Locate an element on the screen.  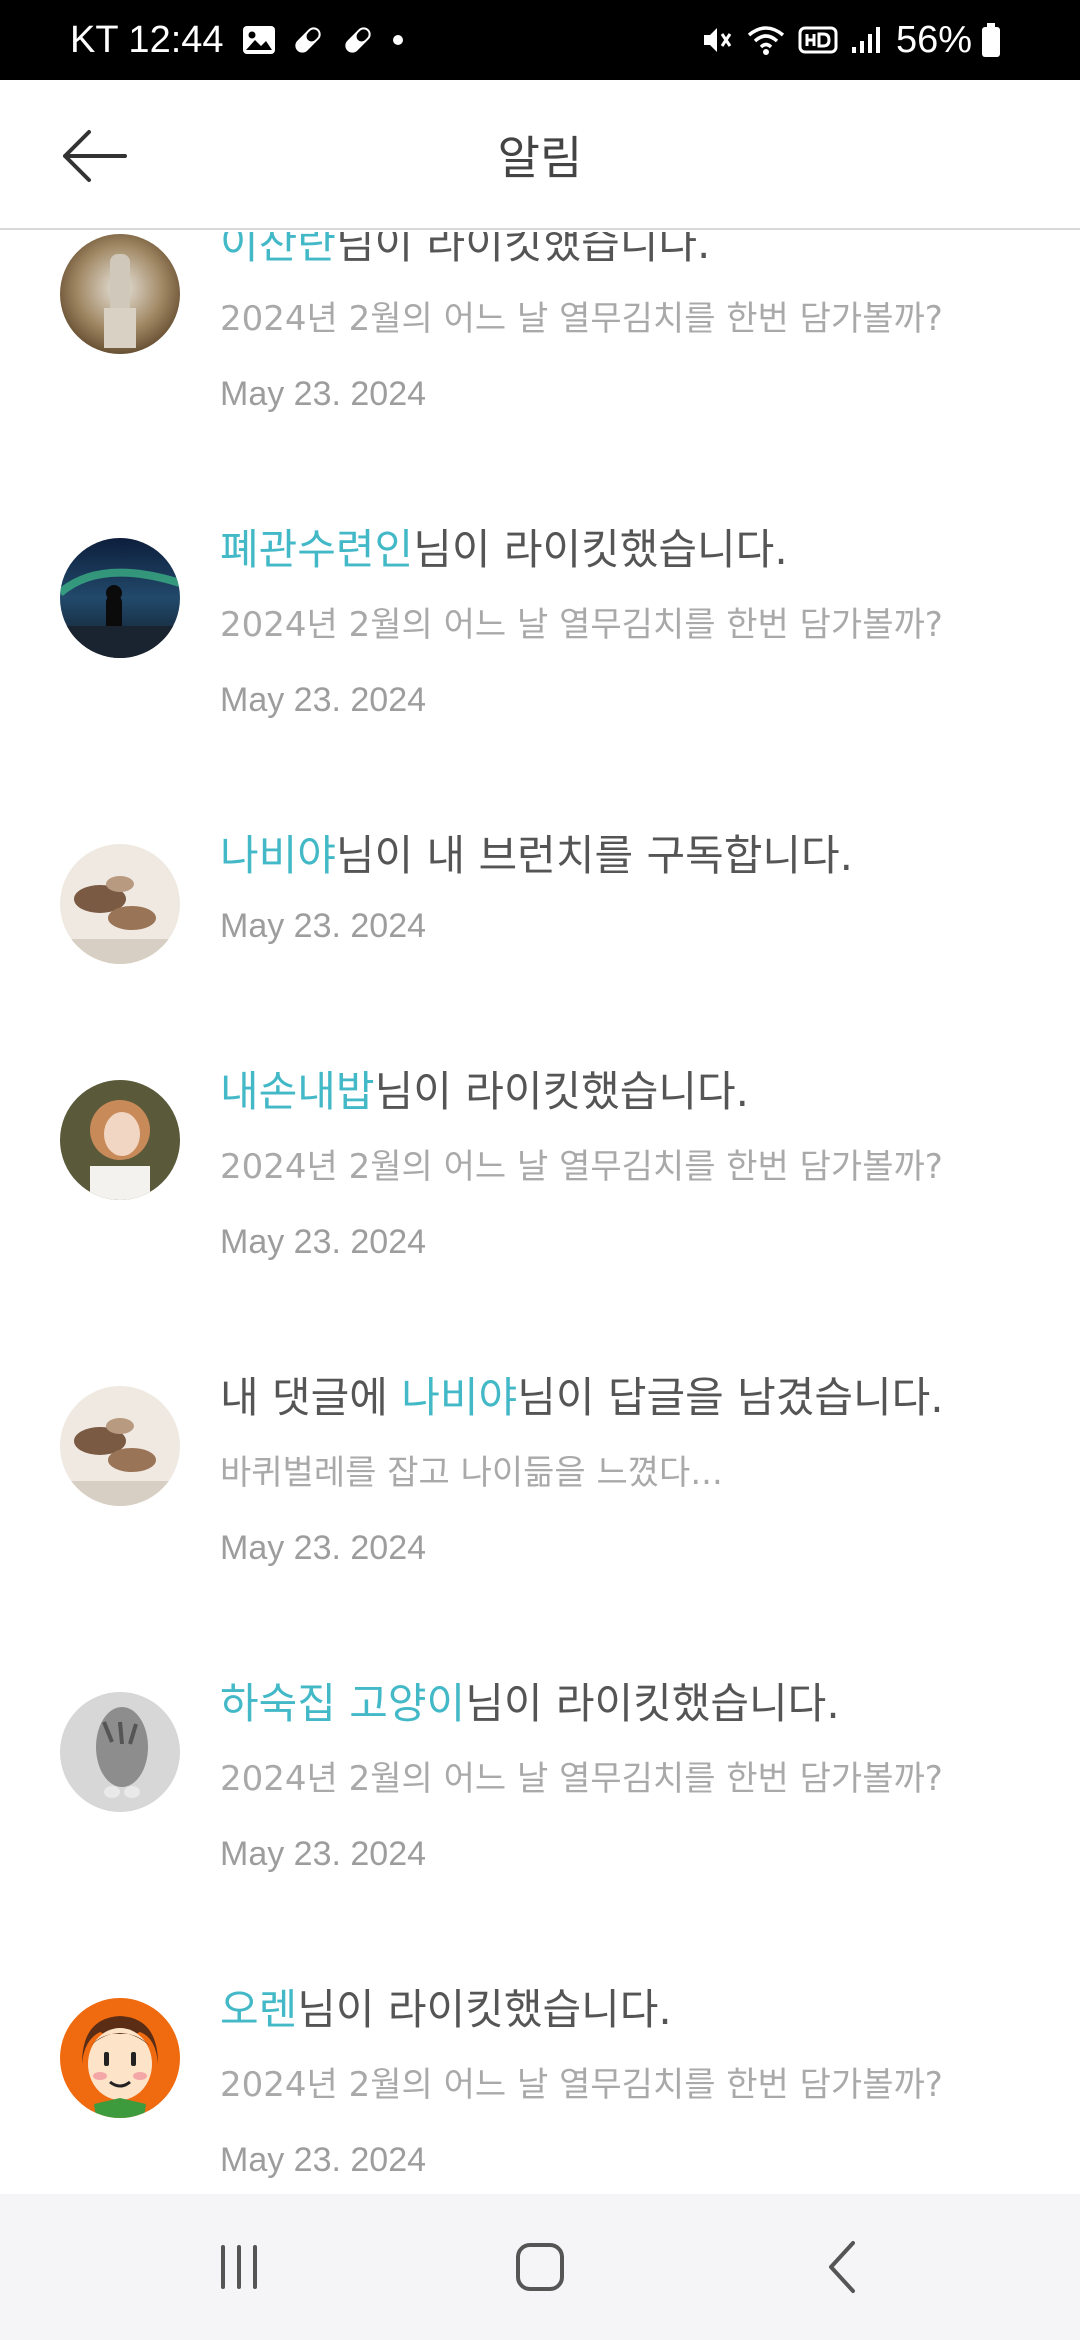
hd-icon is located at coordinates (818, 40).